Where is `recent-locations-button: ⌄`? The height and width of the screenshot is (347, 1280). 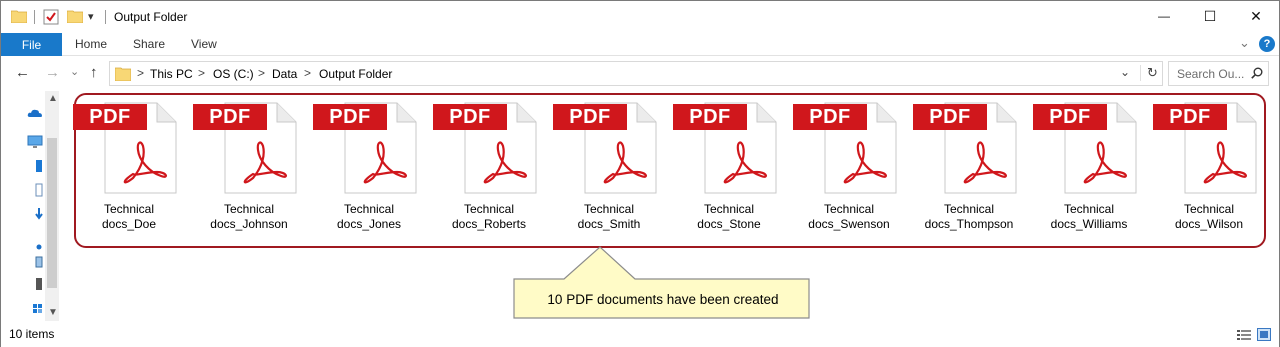 recent-locations-button: ⌄ is located at coordinates (74, 71).